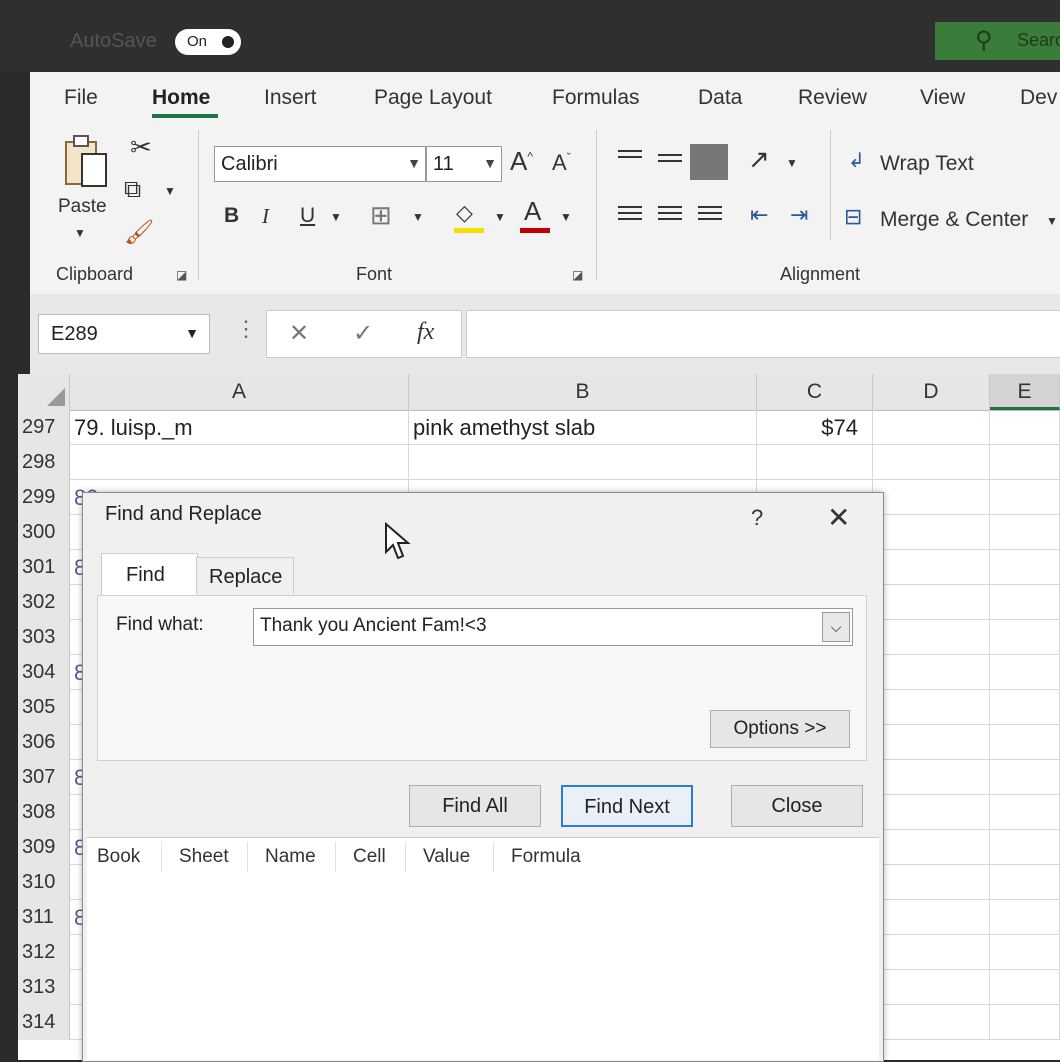  Describe the element at coordinates (757, 518) in the screenshot. I see `help-button: ?` at that location.